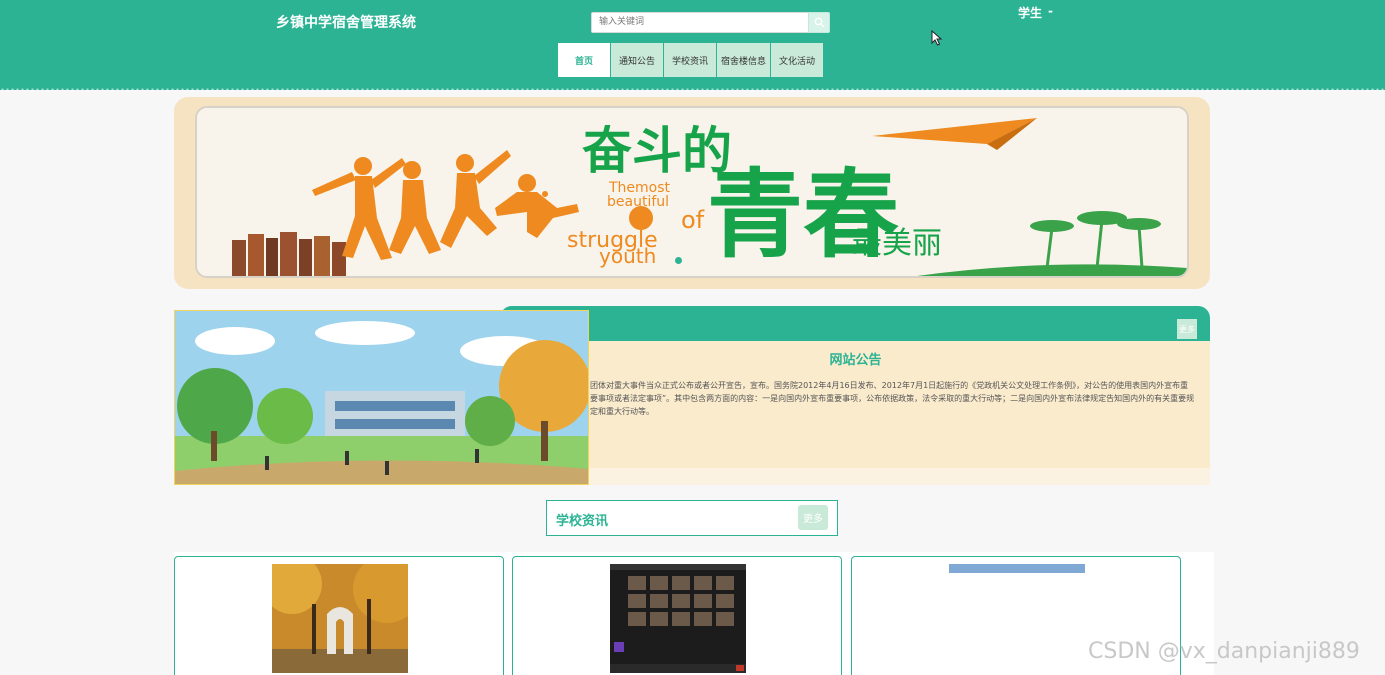 Image resolution: width=1385 pixels, height=675 pixels. What do you see at coordinates (1187, 329) in the screenshot?
I see `announcement-more-button: 更多` at bounding box center [1187, 329].